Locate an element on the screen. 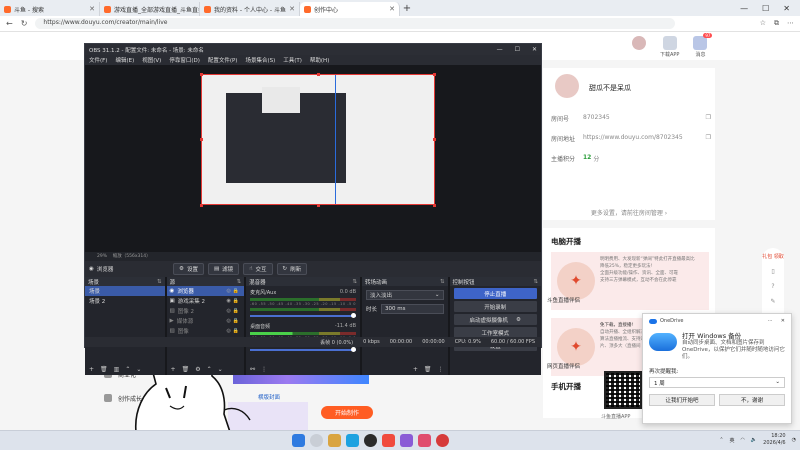 This screenshot has height=450, width=800. link-icon: ⚯ is located at coordinates (252, 369).